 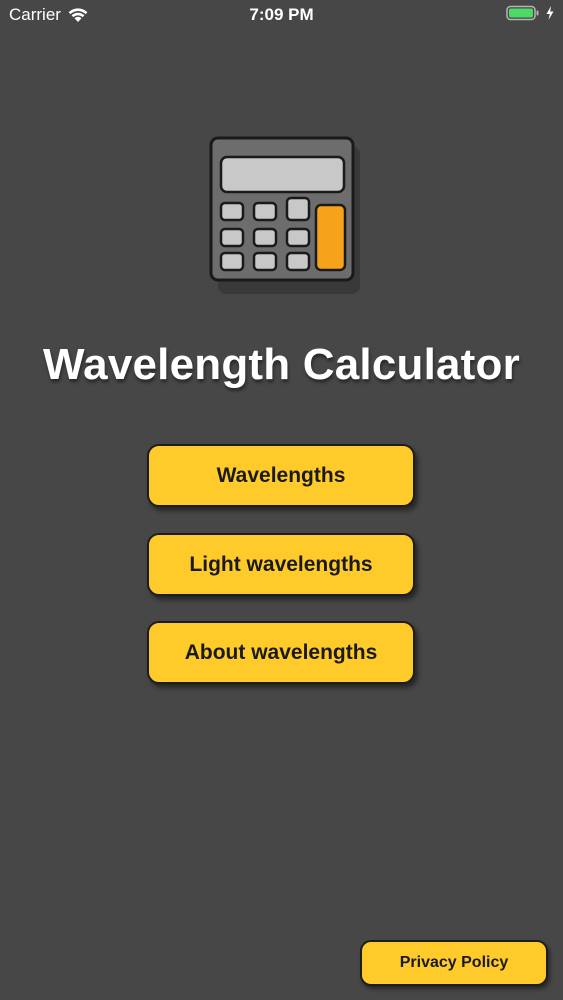 What do you see at coordinates (281, 652) in the screenshot?
I see `about-wavelengths-button: About wavelengths` at bounding box center [281, 652].